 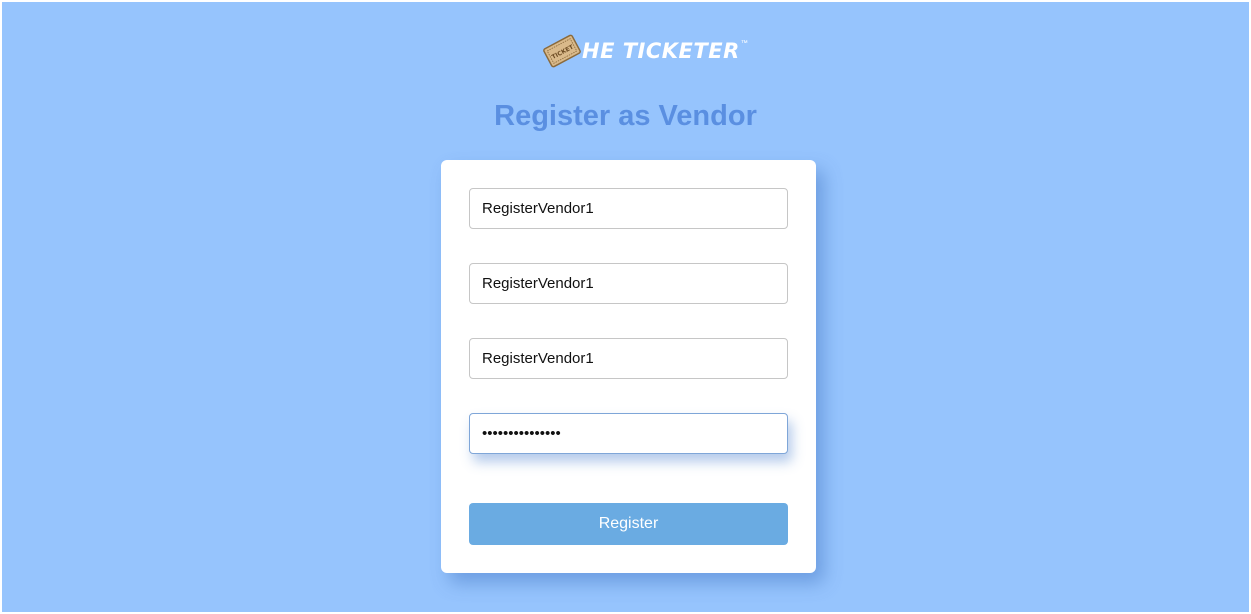 I want to click on vendor-name-field, so click(x=628, y=208).